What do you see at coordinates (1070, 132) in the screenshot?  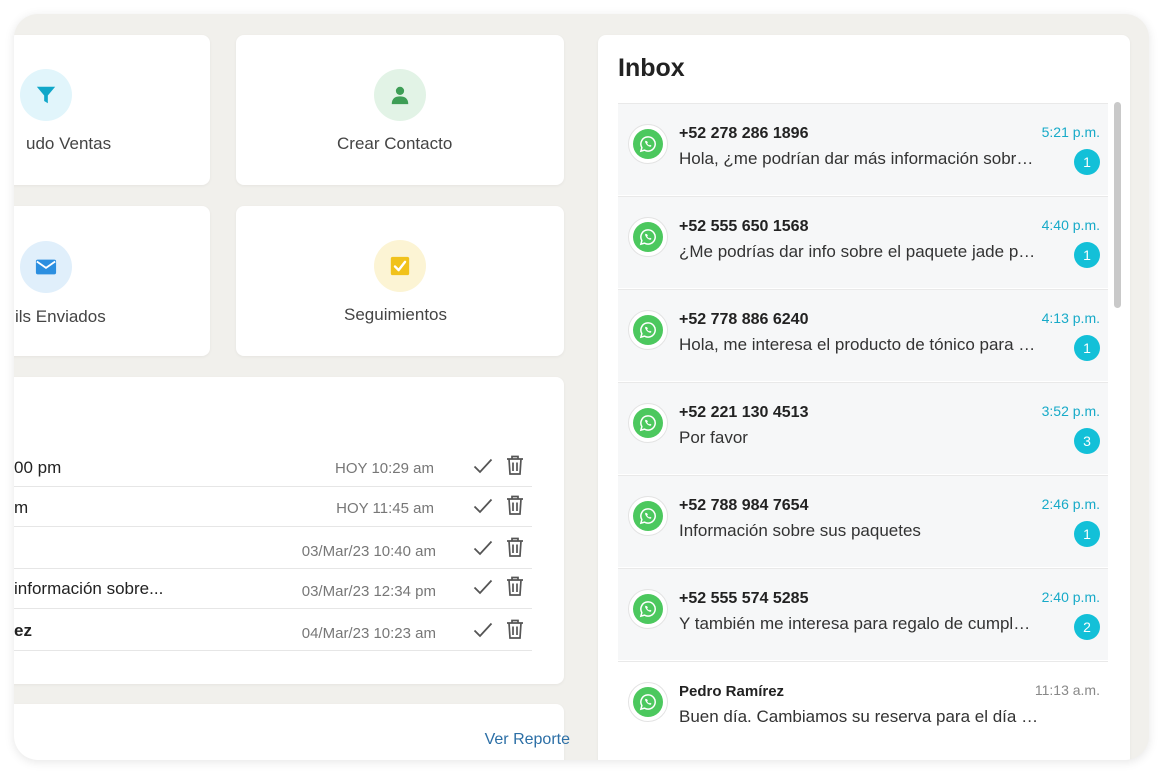 I see `conversation-time: 5:21 p.m.` at bounding box center [1070, 132].